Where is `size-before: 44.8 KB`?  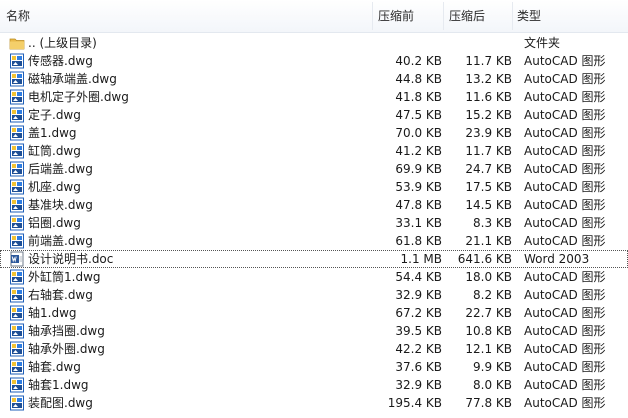 size-before: 44.8 KB is located at coordinates (418, 79).